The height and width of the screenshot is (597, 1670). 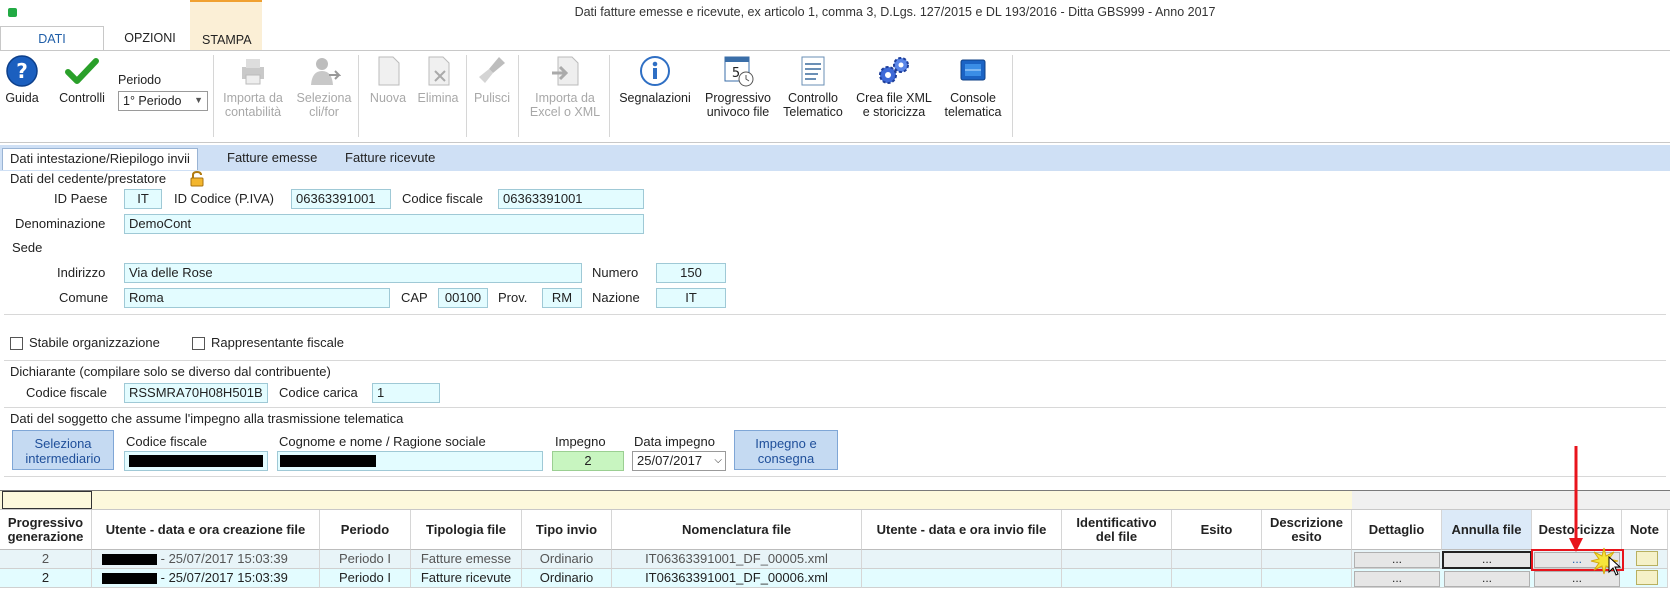 I want to click on nazione-label: Nazione, so click(x=616, y=297).